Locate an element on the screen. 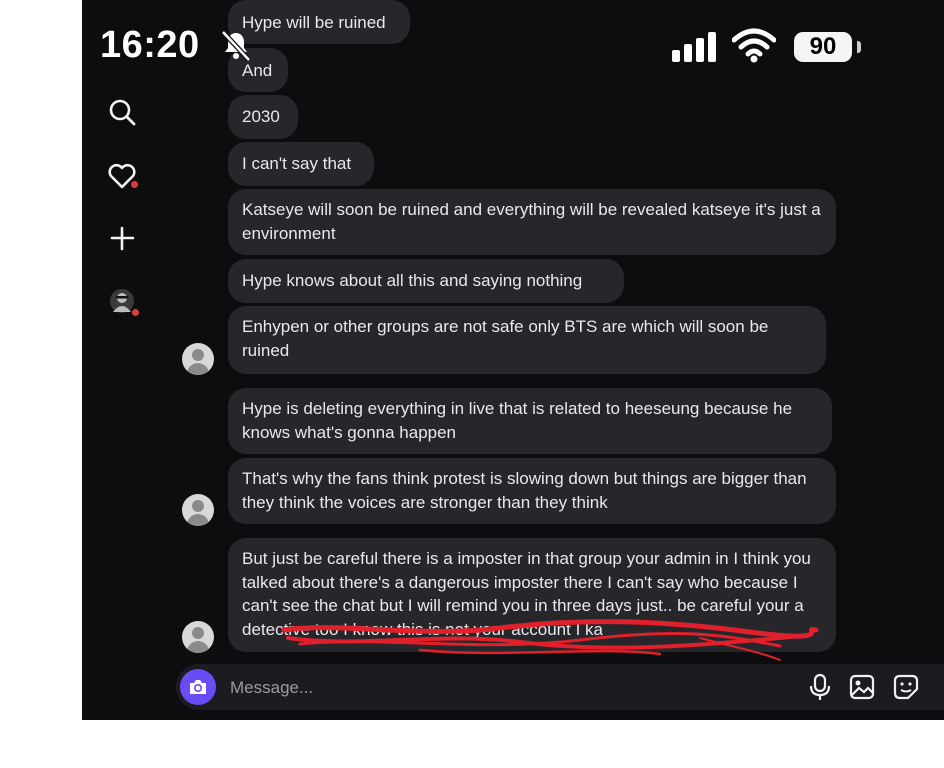 Image resolution: width=944 pixels, height=768 pixels. sticker-icon is located at coordinates (906, 687).